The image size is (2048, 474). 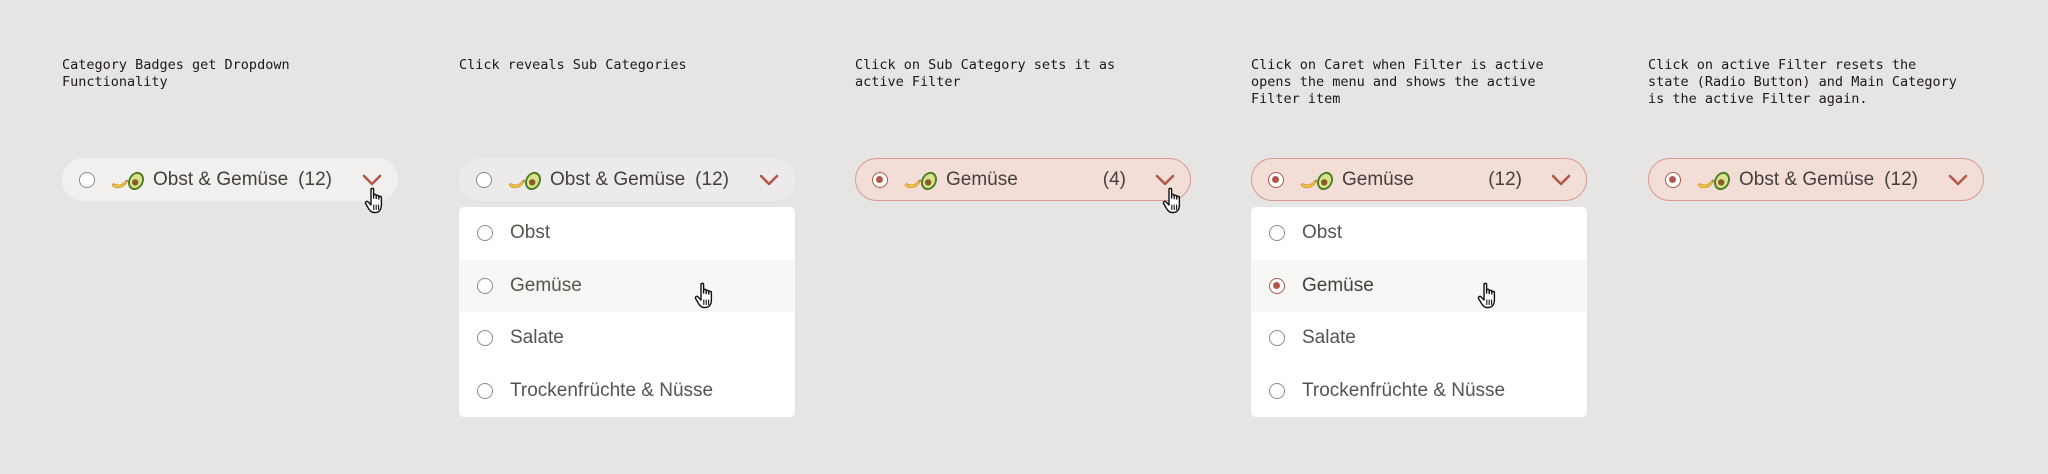 What do you see at coordinates (1419, 179) in the screenshot?
I see `category-badge-active: Gemüse (12)` at bounding box center [1419, 179].